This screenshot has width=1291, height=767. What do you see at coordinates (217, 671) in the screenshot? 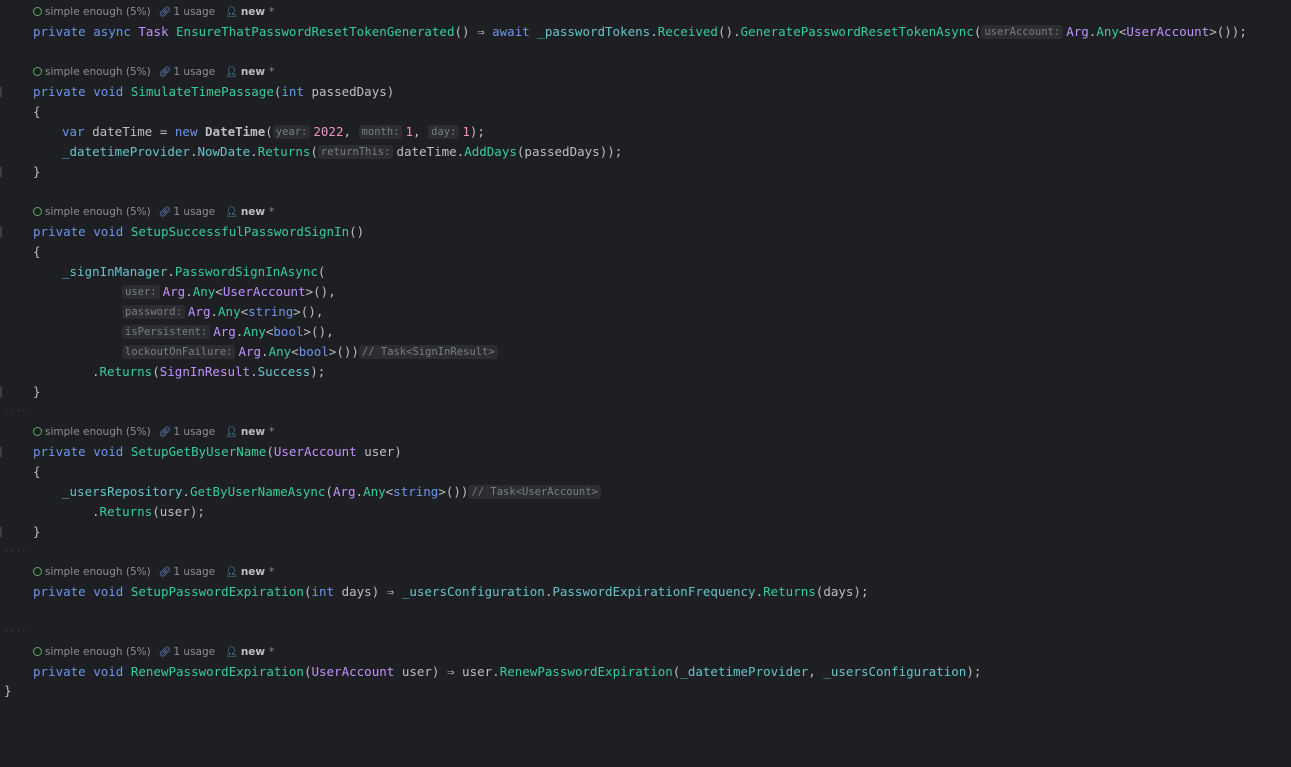
I see `method-name: RenewPasswordExpiration` at bounding box center [217, 671].